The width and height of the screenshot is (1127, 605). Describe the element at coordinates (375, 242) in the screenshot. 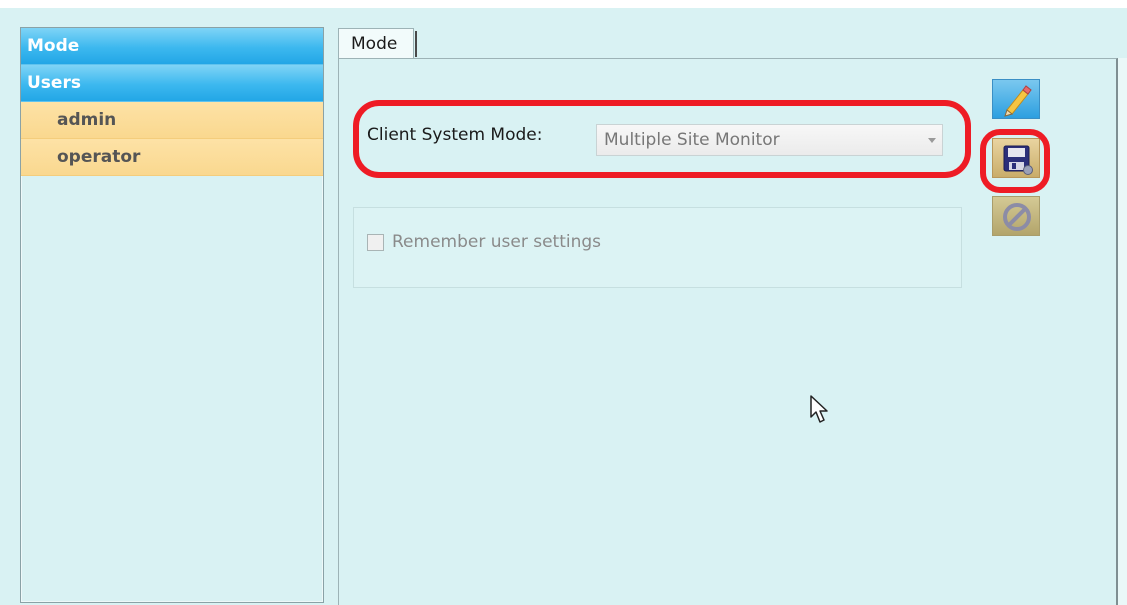

I see `remember-settings-checkbox` at that location.